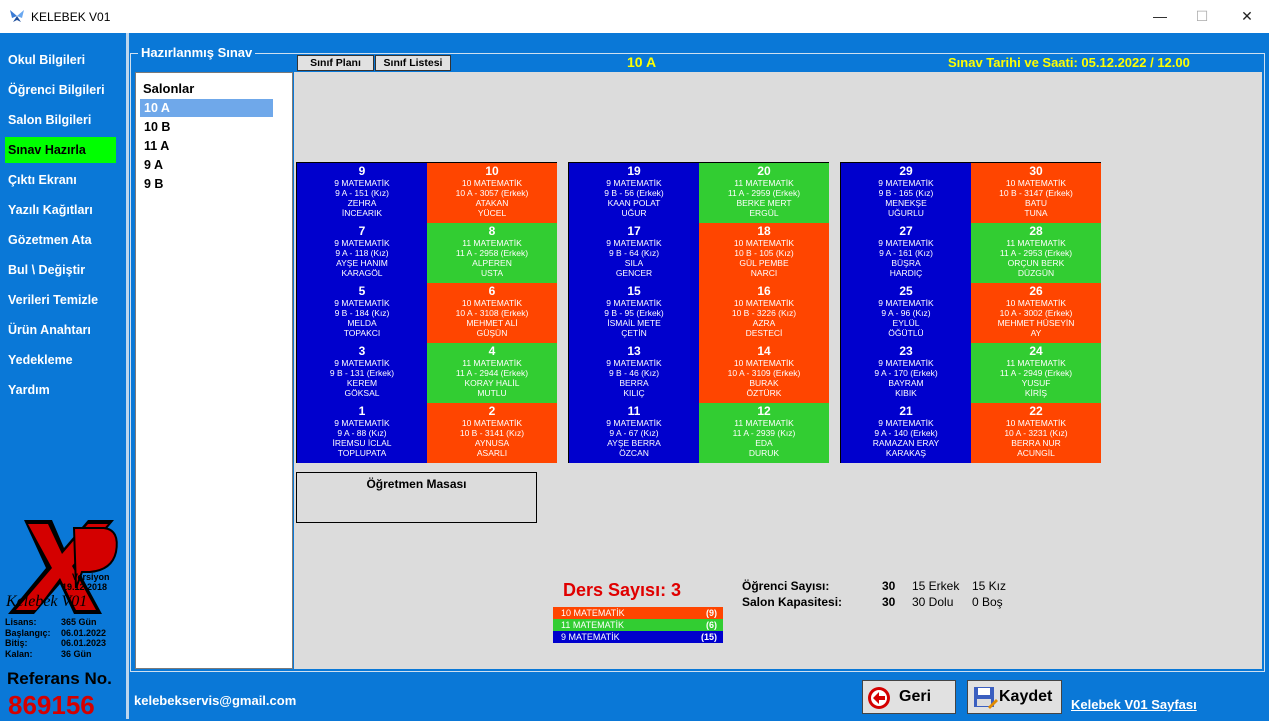 This screenshot has height=721, width=1269. I want to click on seat-no: 19, so click(634, 171).